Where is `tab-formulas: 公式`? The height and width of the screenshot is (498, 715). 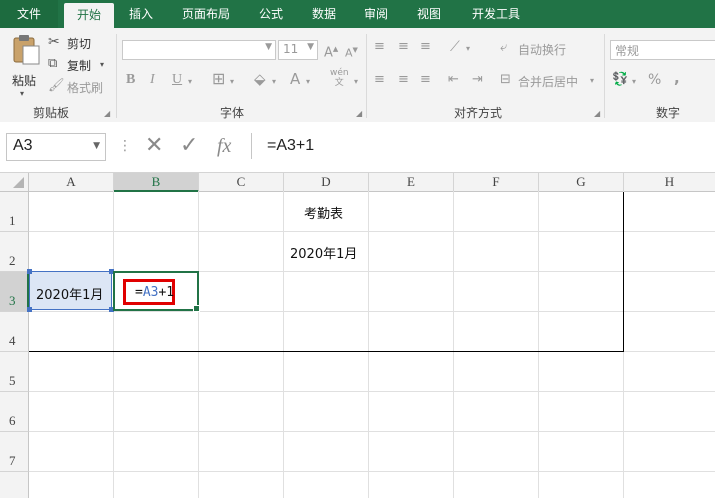 tab-formulas: 公式 is located at coordinates (271, 14).